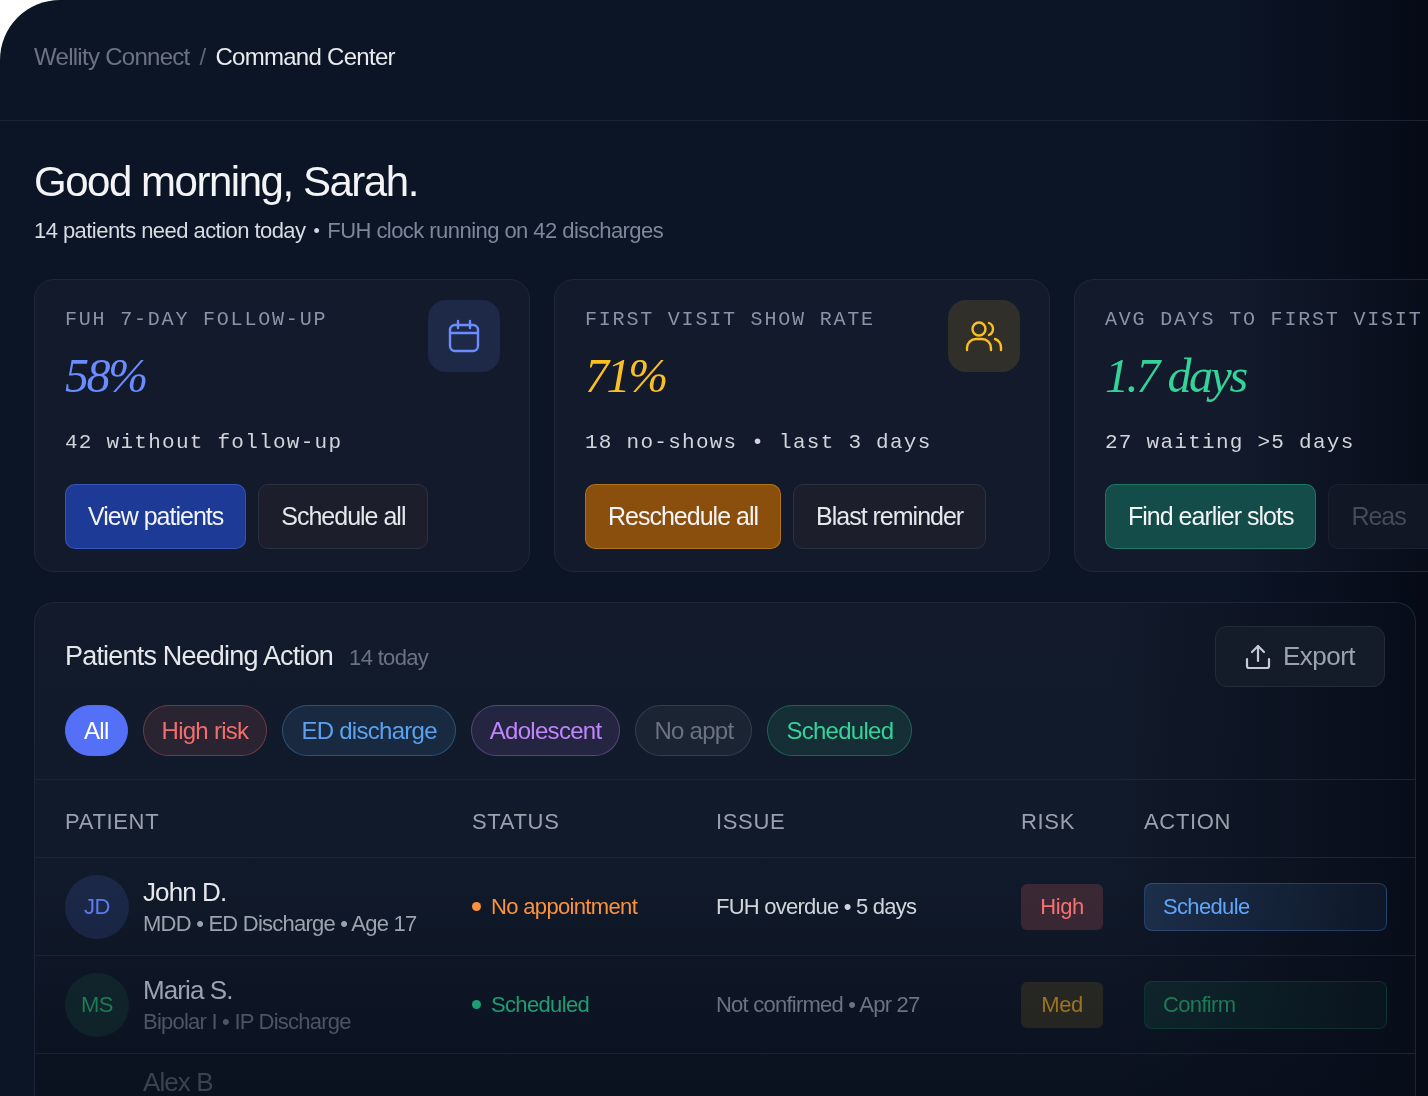 This screenshot has height=1096, width=1428. I want to click on patient-details: Bipolar I • IP Discharge, so click(247, 1021).